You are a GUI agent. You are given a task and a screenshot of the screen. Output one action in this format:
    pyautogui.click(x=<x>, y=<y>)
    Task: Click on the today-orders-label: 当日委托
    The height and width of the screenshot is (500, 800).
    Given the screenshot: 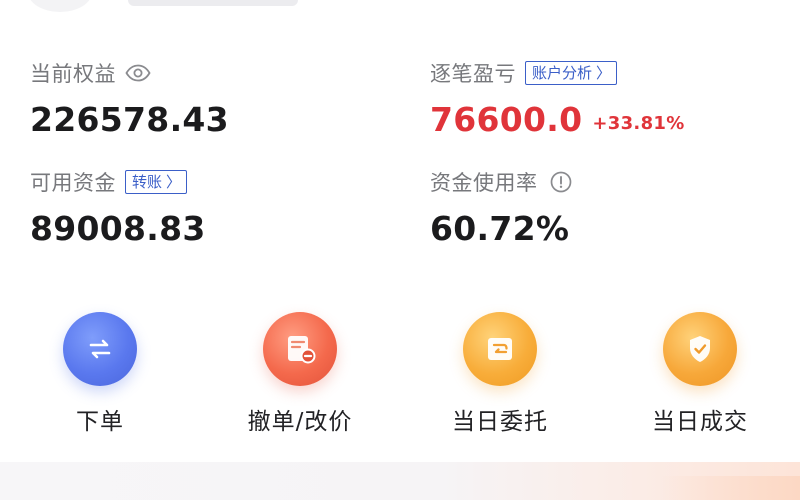 What is the action you would take?
    pyautogui.click(x=500, y=422)
    